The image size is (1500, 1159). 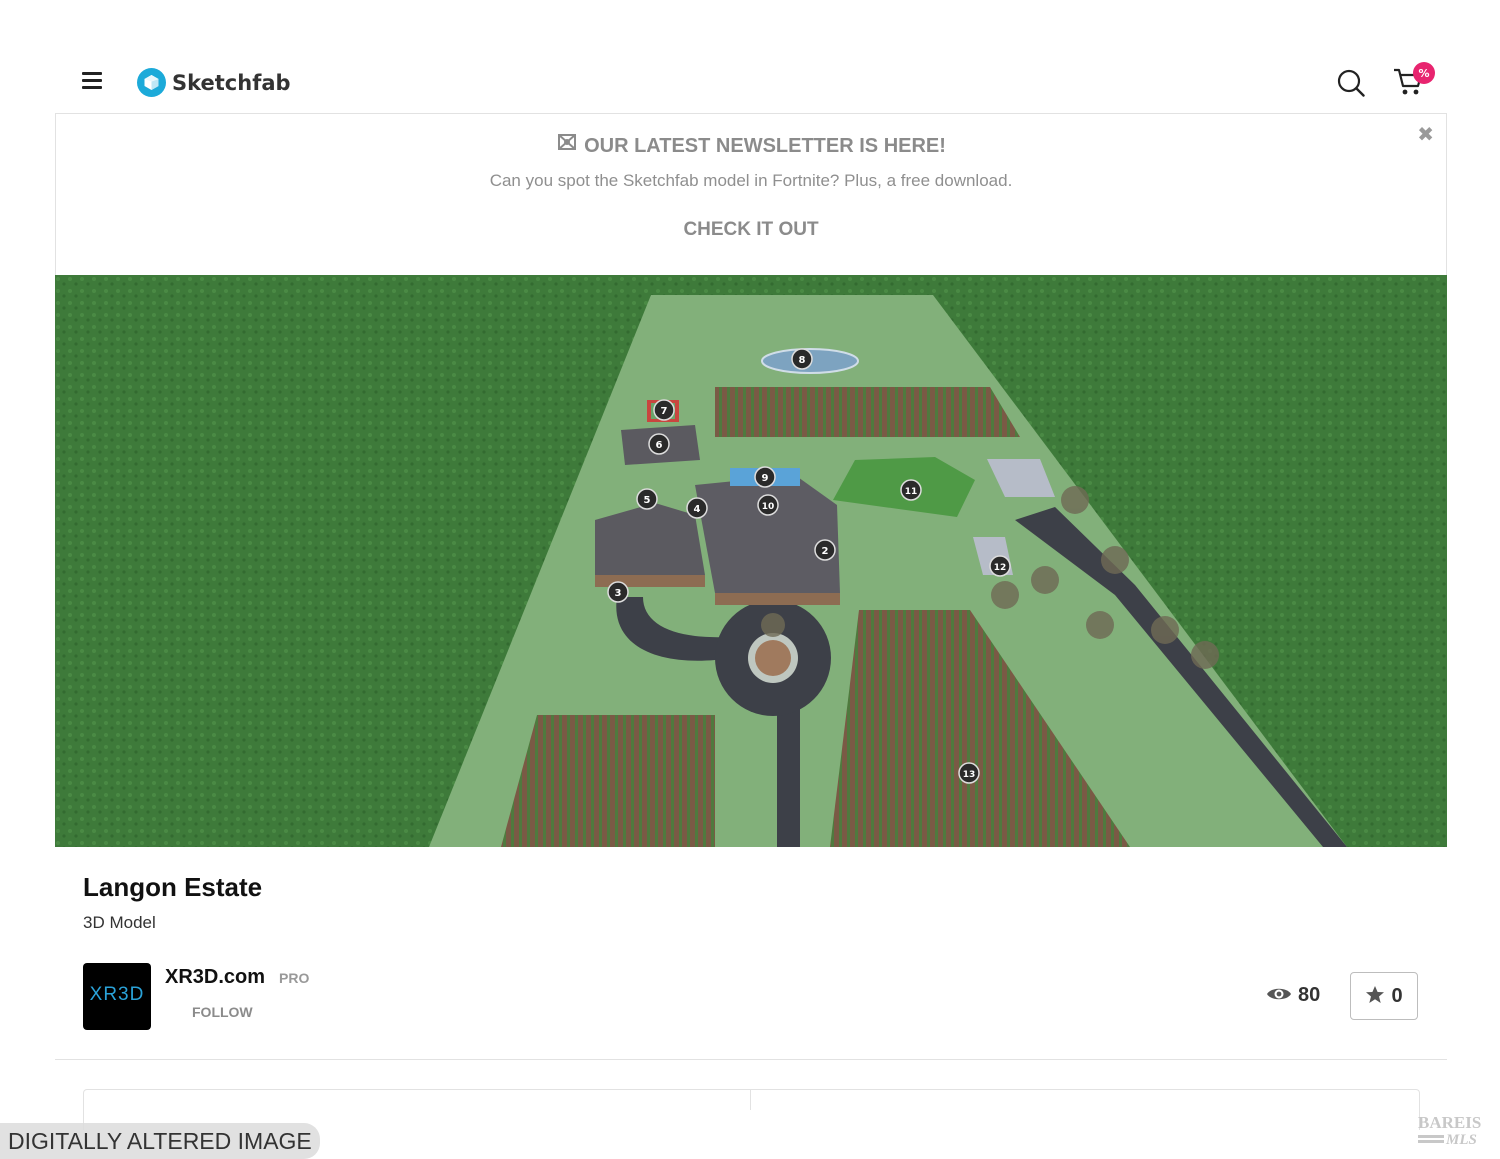 What do you see at coordinates (768, 507) in the screenshot?
I see `hotspot-label: 10` at bounding box center [768, 507].